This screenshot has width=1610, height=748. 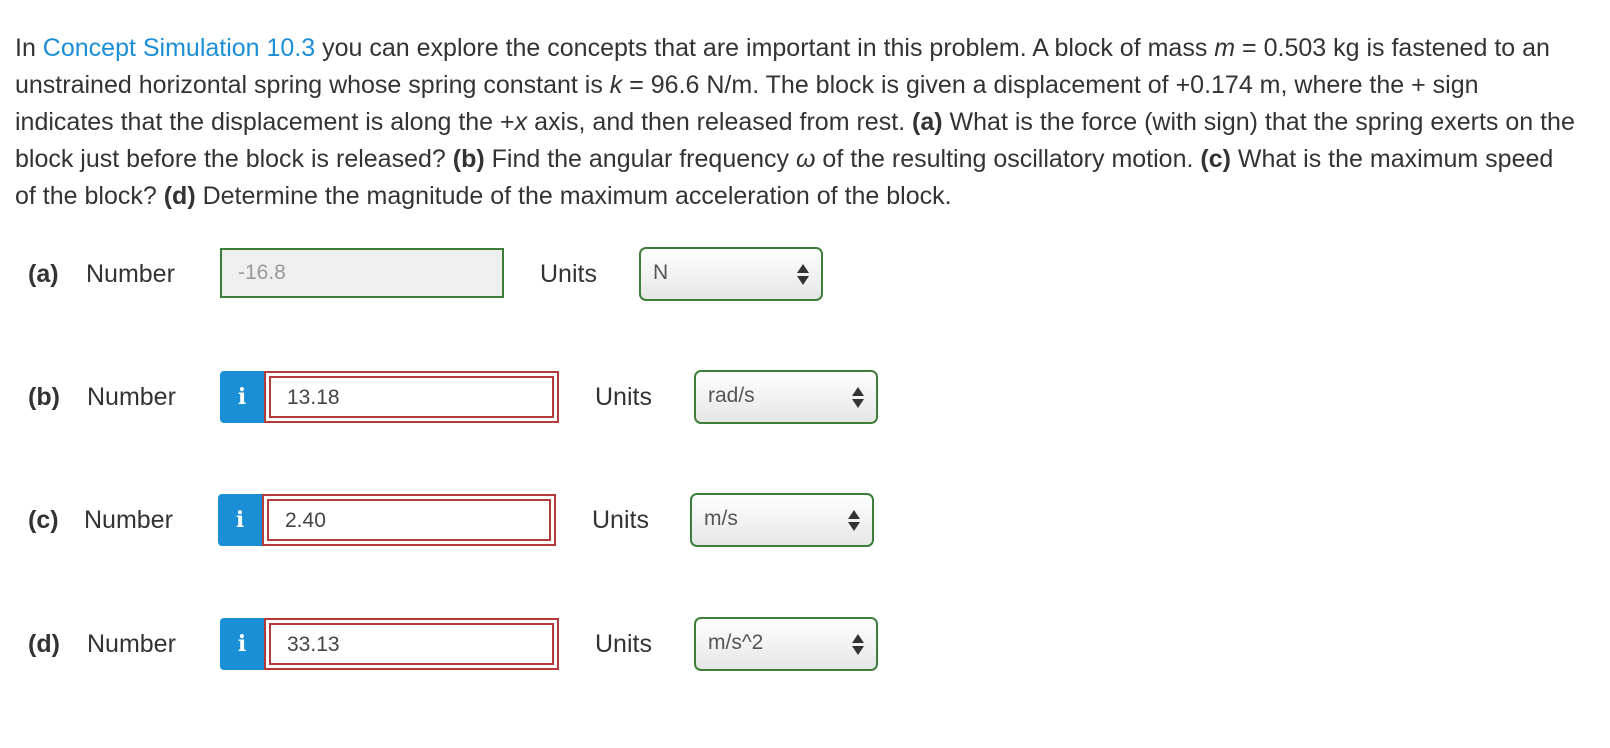 I want to click on part-b-marker: (b), so click(x=468, y=159).